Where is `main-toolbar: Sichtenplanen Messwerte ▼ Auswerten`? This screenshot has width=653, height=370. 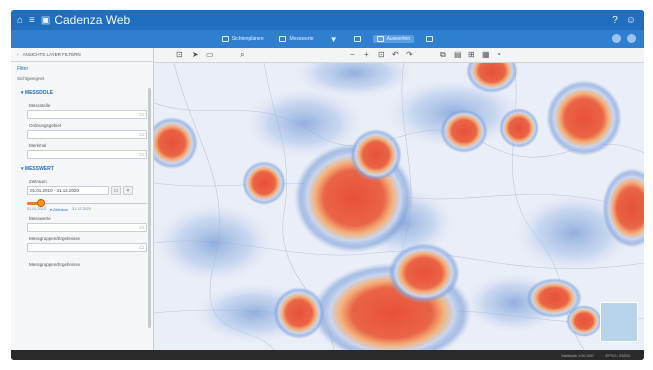 main-toolbar: Sichtenplanen Messwerte ▼ Auswerten is located at coordinates (327, 39).